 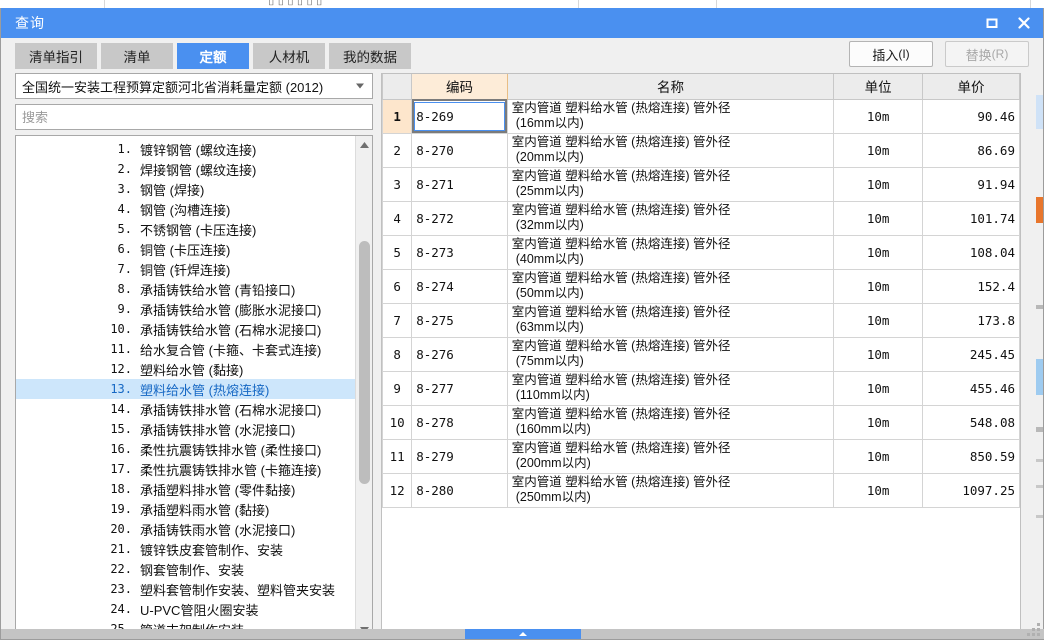 What do you see at coordinates (185, 249) in the screenshot?
I see `tree-item: 6. 铜管 (卡压连接)` at bounding box center [185, 249].